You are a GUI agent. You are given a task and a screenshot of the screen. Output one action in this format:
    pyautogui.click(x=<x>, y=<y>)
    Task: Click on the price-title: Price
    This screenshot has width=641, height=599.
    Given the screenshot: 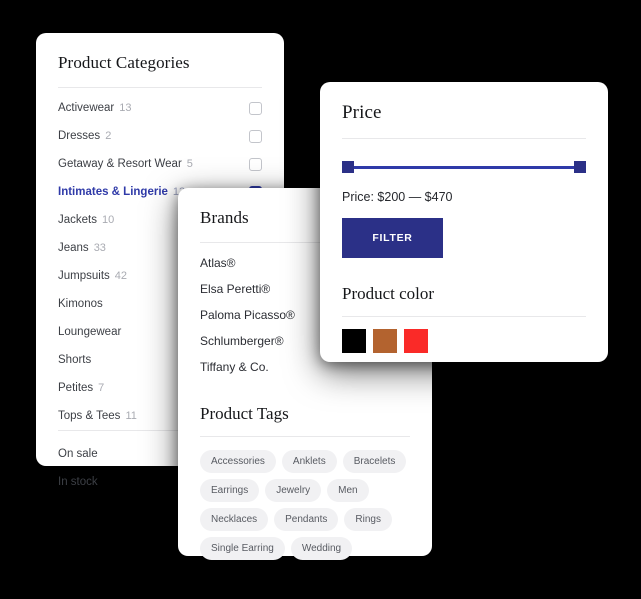 What is the action you would take?
    pyautogui.click(x=362, y=112)
    